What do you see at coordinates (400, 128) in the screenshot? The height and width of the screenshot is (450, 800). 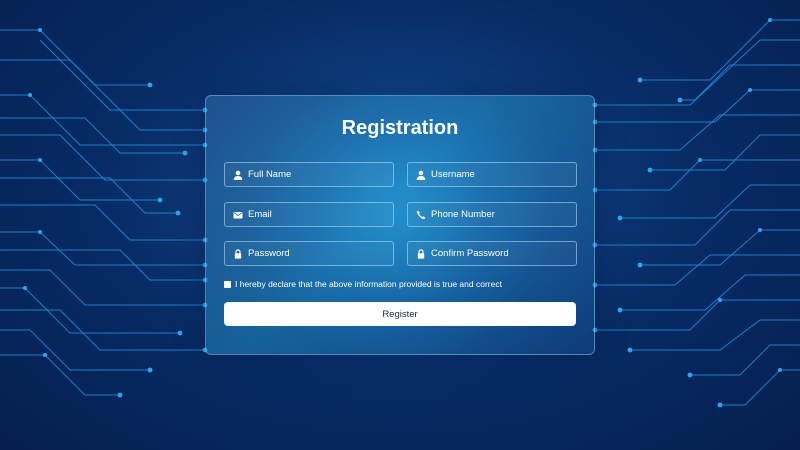 I see `form-title: Registration` at bounding box center [400, 128].